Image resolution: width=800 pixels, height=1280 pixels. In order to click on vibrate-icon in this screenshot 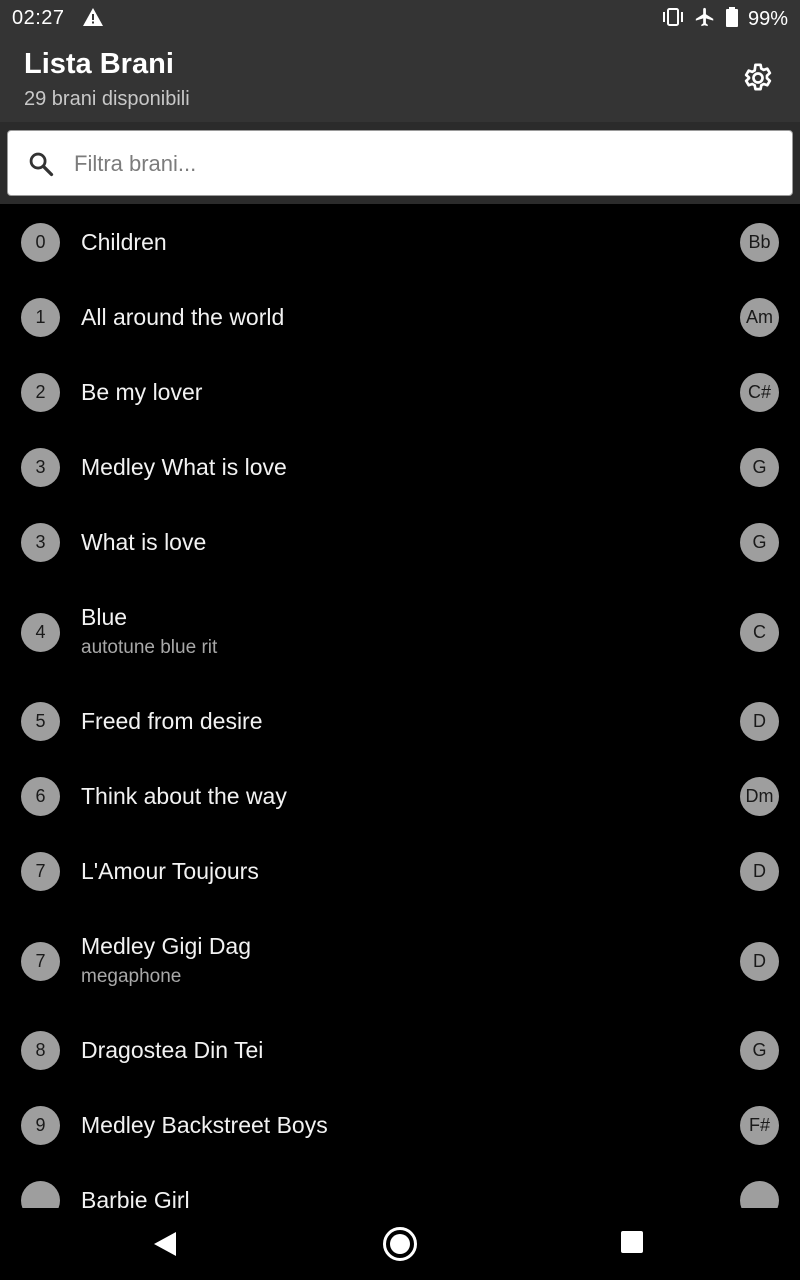, I will do `click(673, 19)`.